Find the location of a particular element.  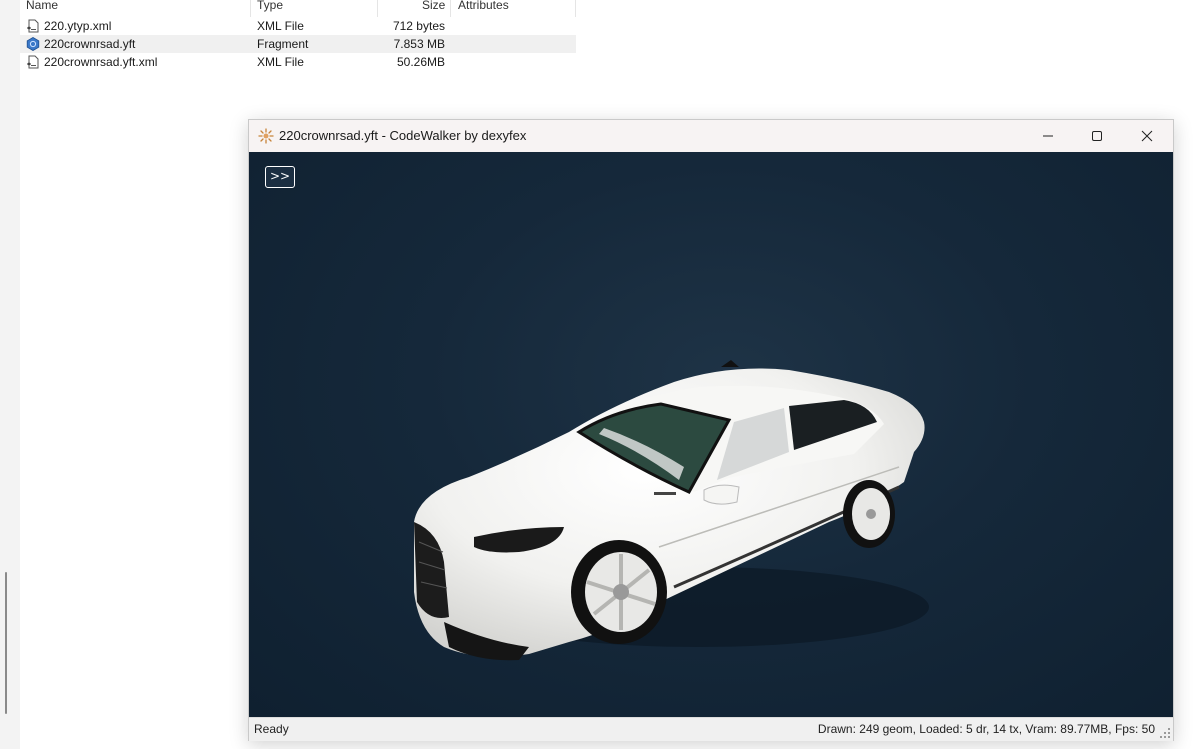

file-size: 50.26MB is located at coordinates (420, 62).